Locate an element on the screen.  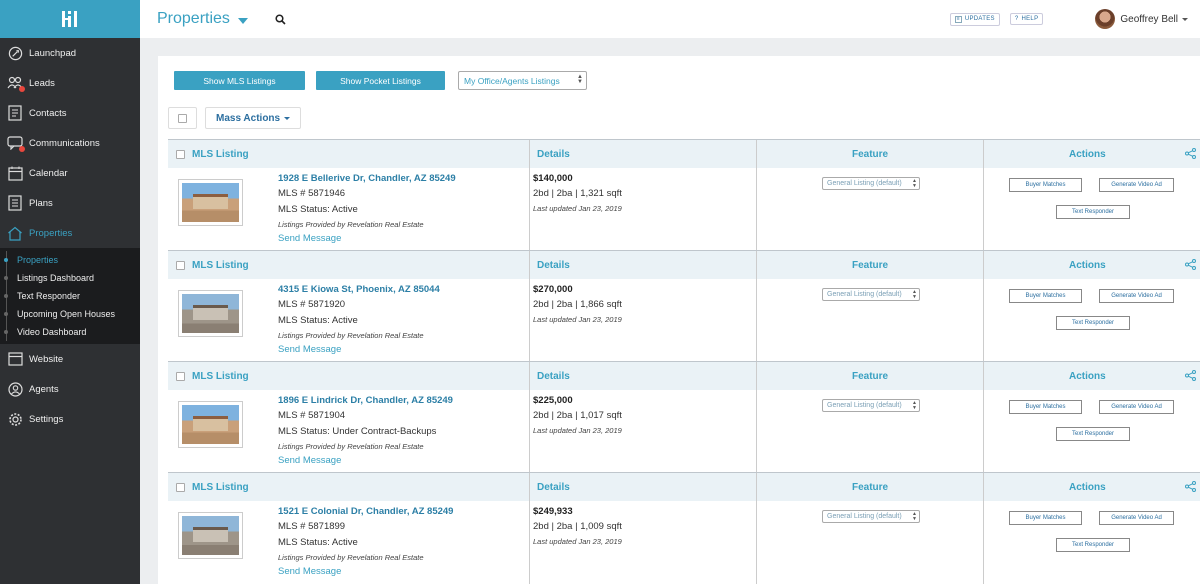
select-all-checkbox is located at coordinates (182, 118).